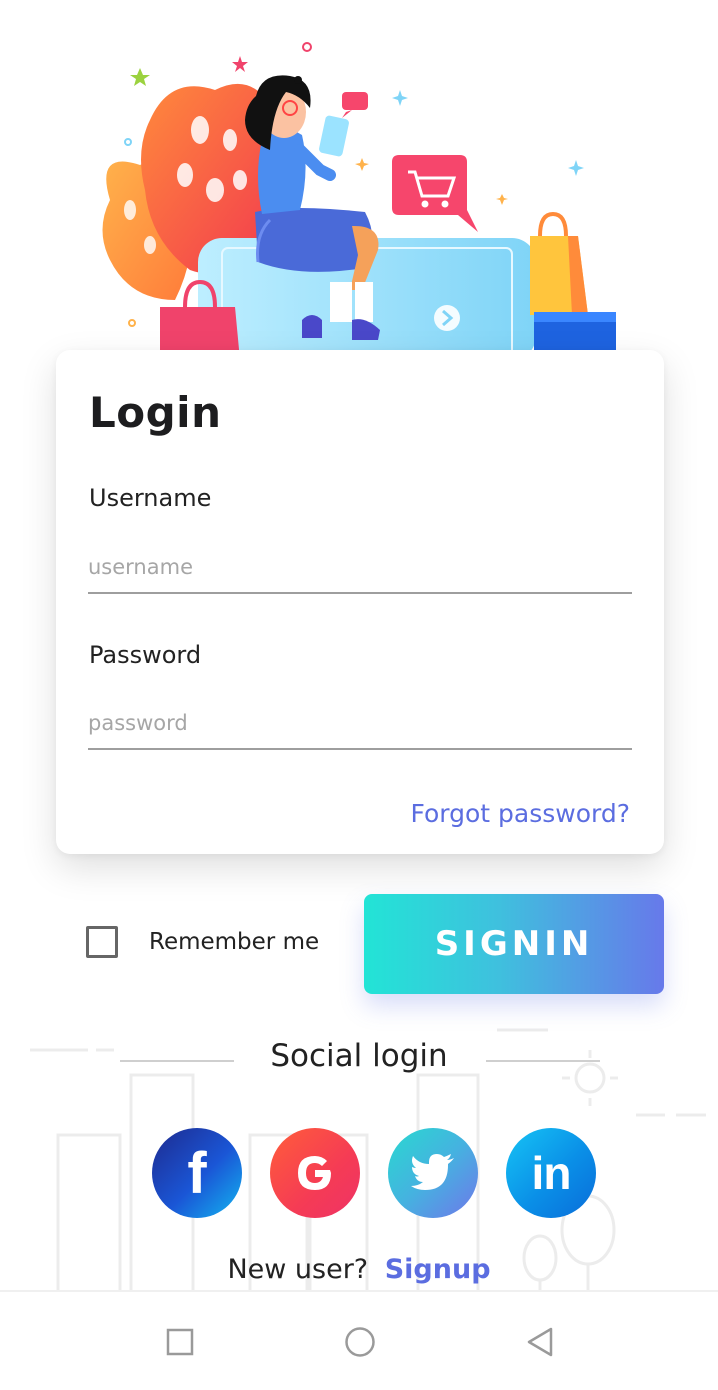  I want to click on twitter-icon, so click(432, 1172).